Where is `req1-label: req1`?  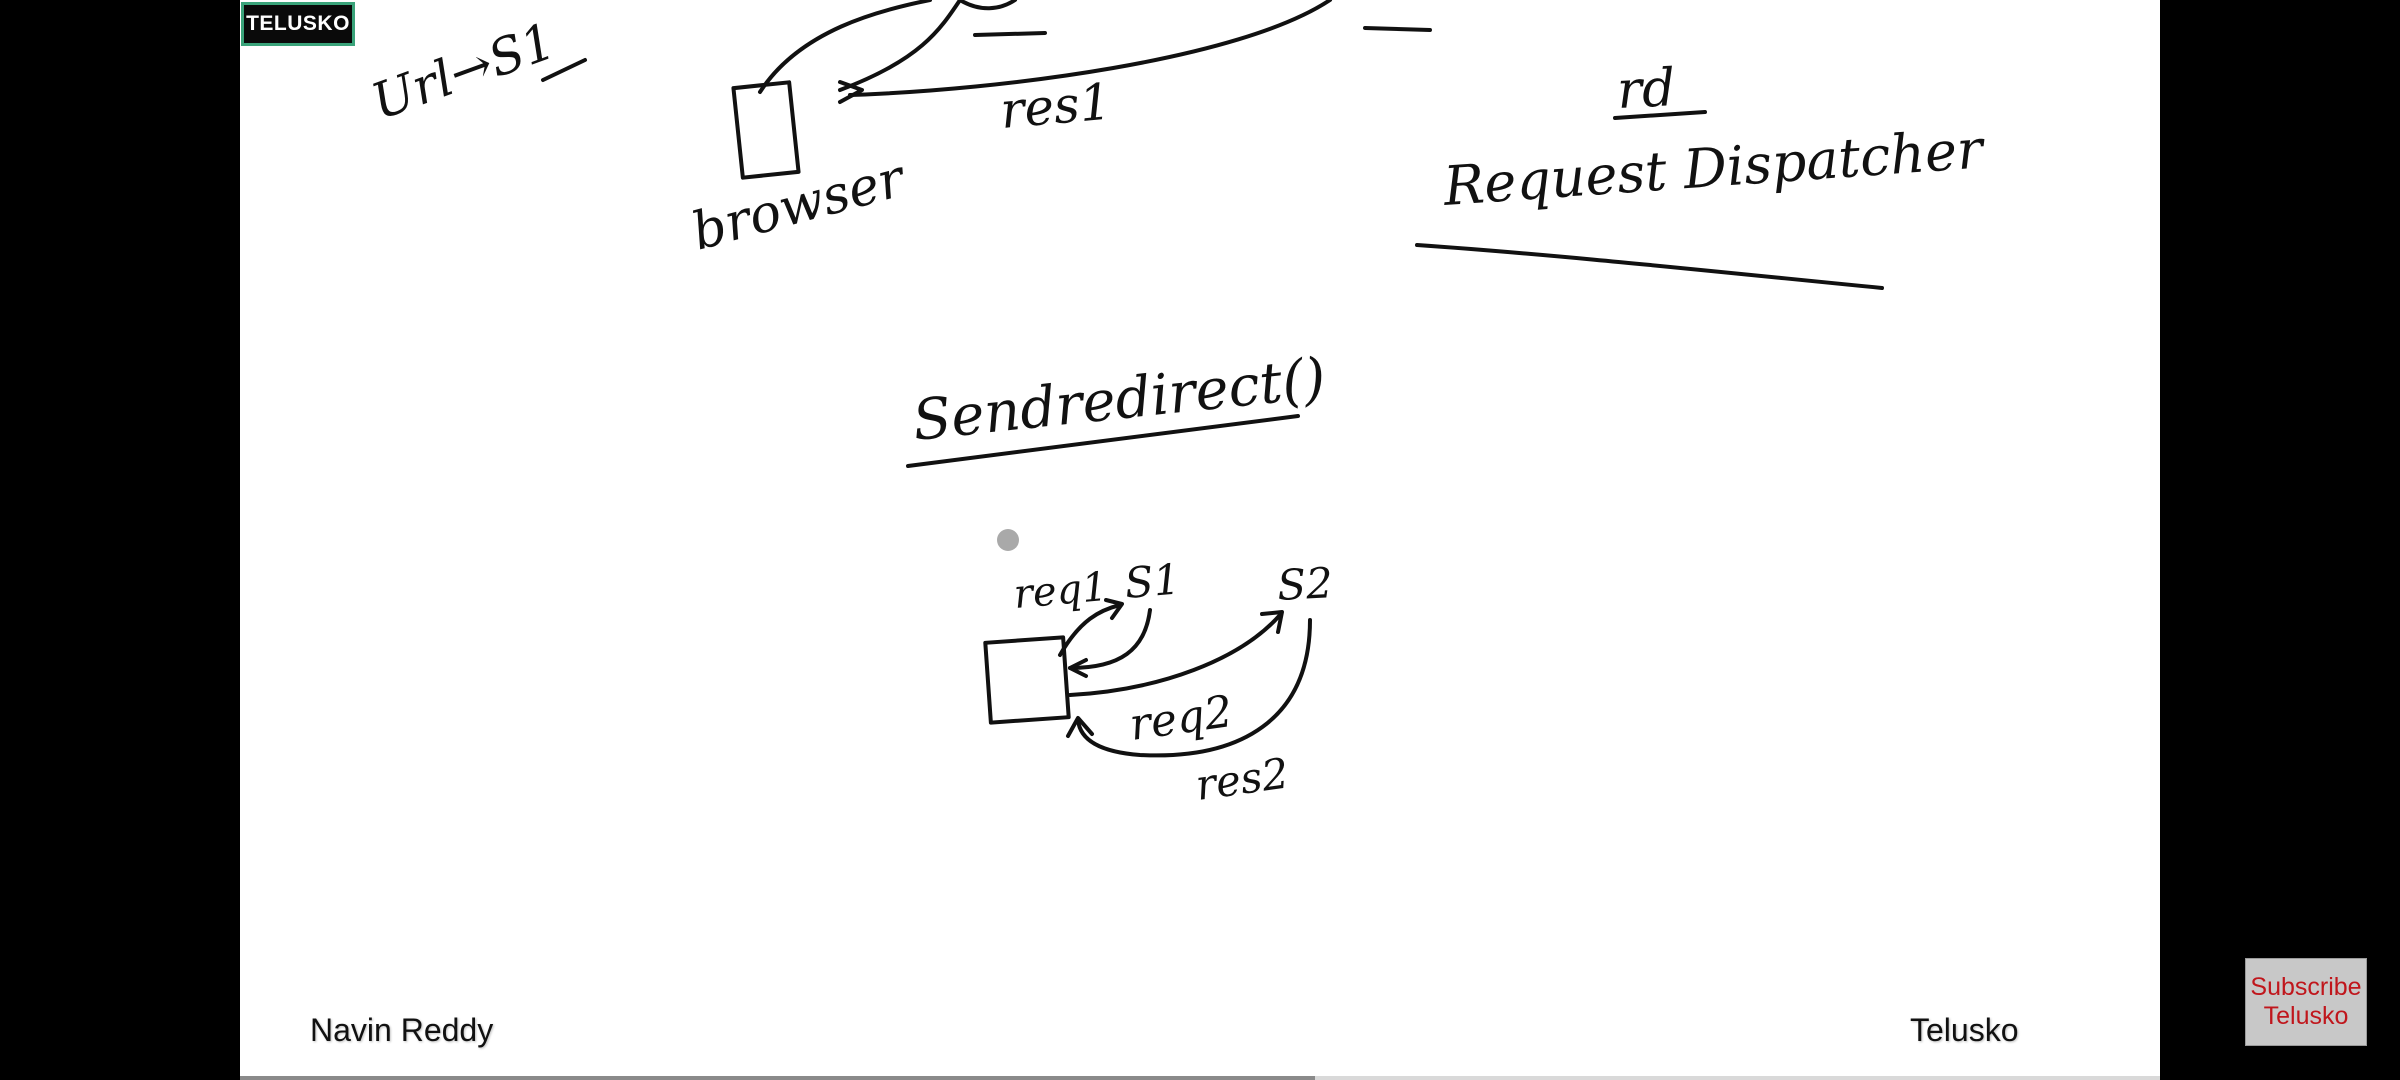
req1-label: req1 is located at coordinates (1061, 591).